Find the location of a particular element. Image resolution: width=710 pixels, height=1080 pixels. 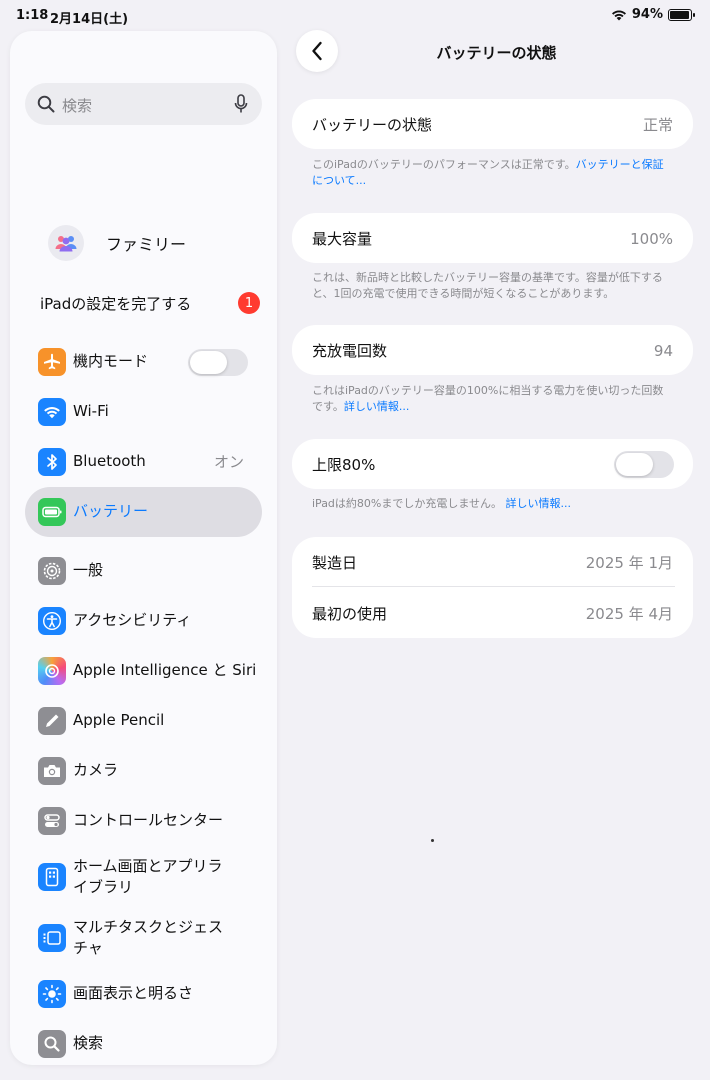

back-button is located at coordinates (317, 51).